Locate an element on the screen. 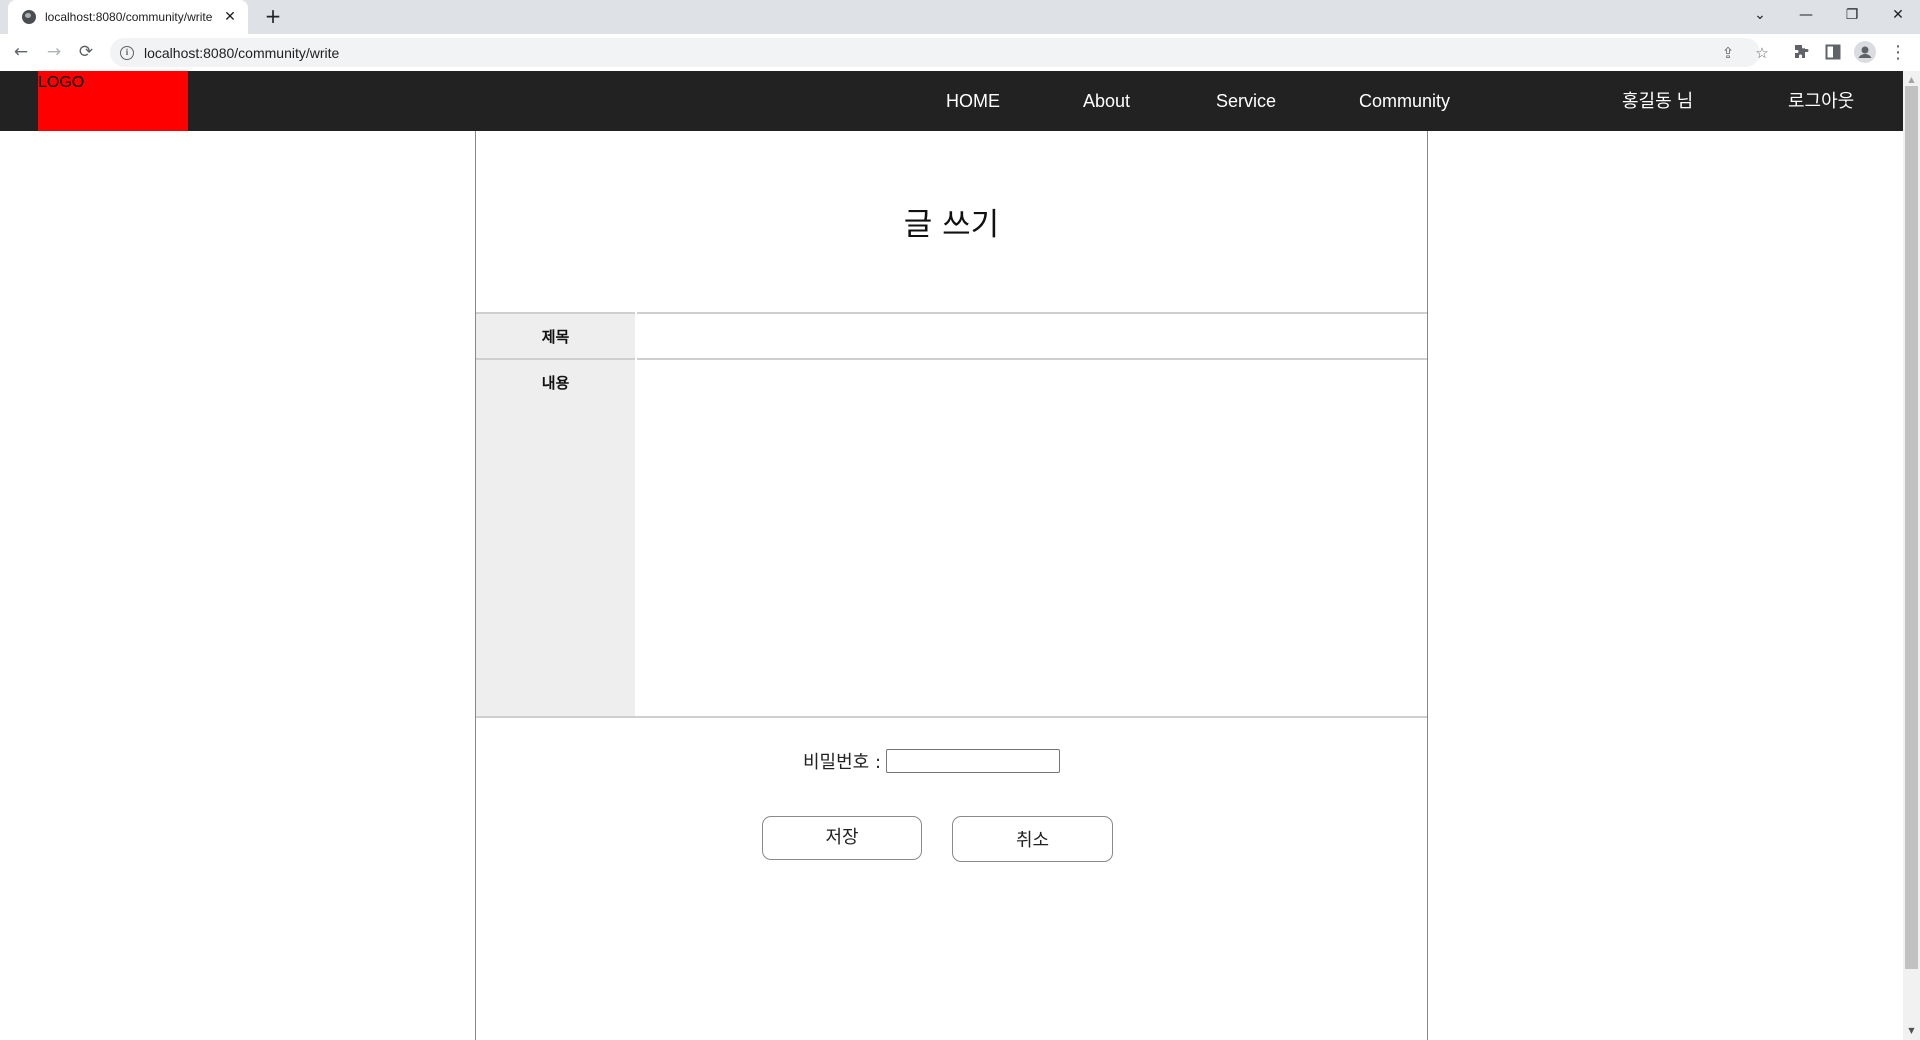  back-button: ← is located at coordinates (21, 52).